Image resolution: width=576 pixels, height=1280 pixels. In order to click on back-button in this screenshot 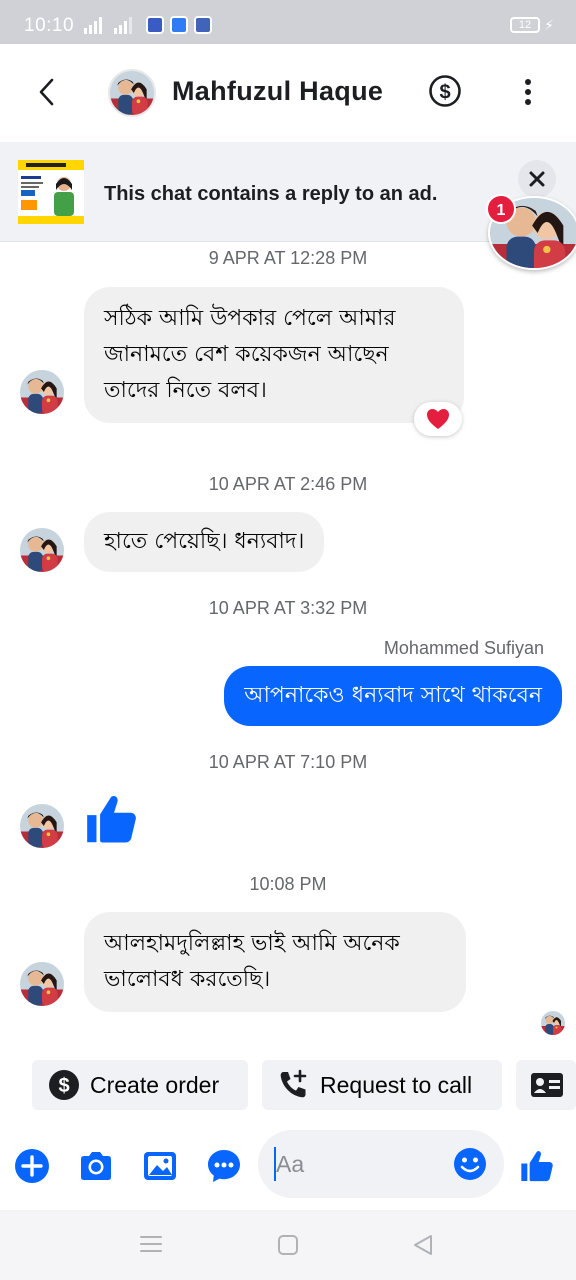, I will do `click(46, 92)`.